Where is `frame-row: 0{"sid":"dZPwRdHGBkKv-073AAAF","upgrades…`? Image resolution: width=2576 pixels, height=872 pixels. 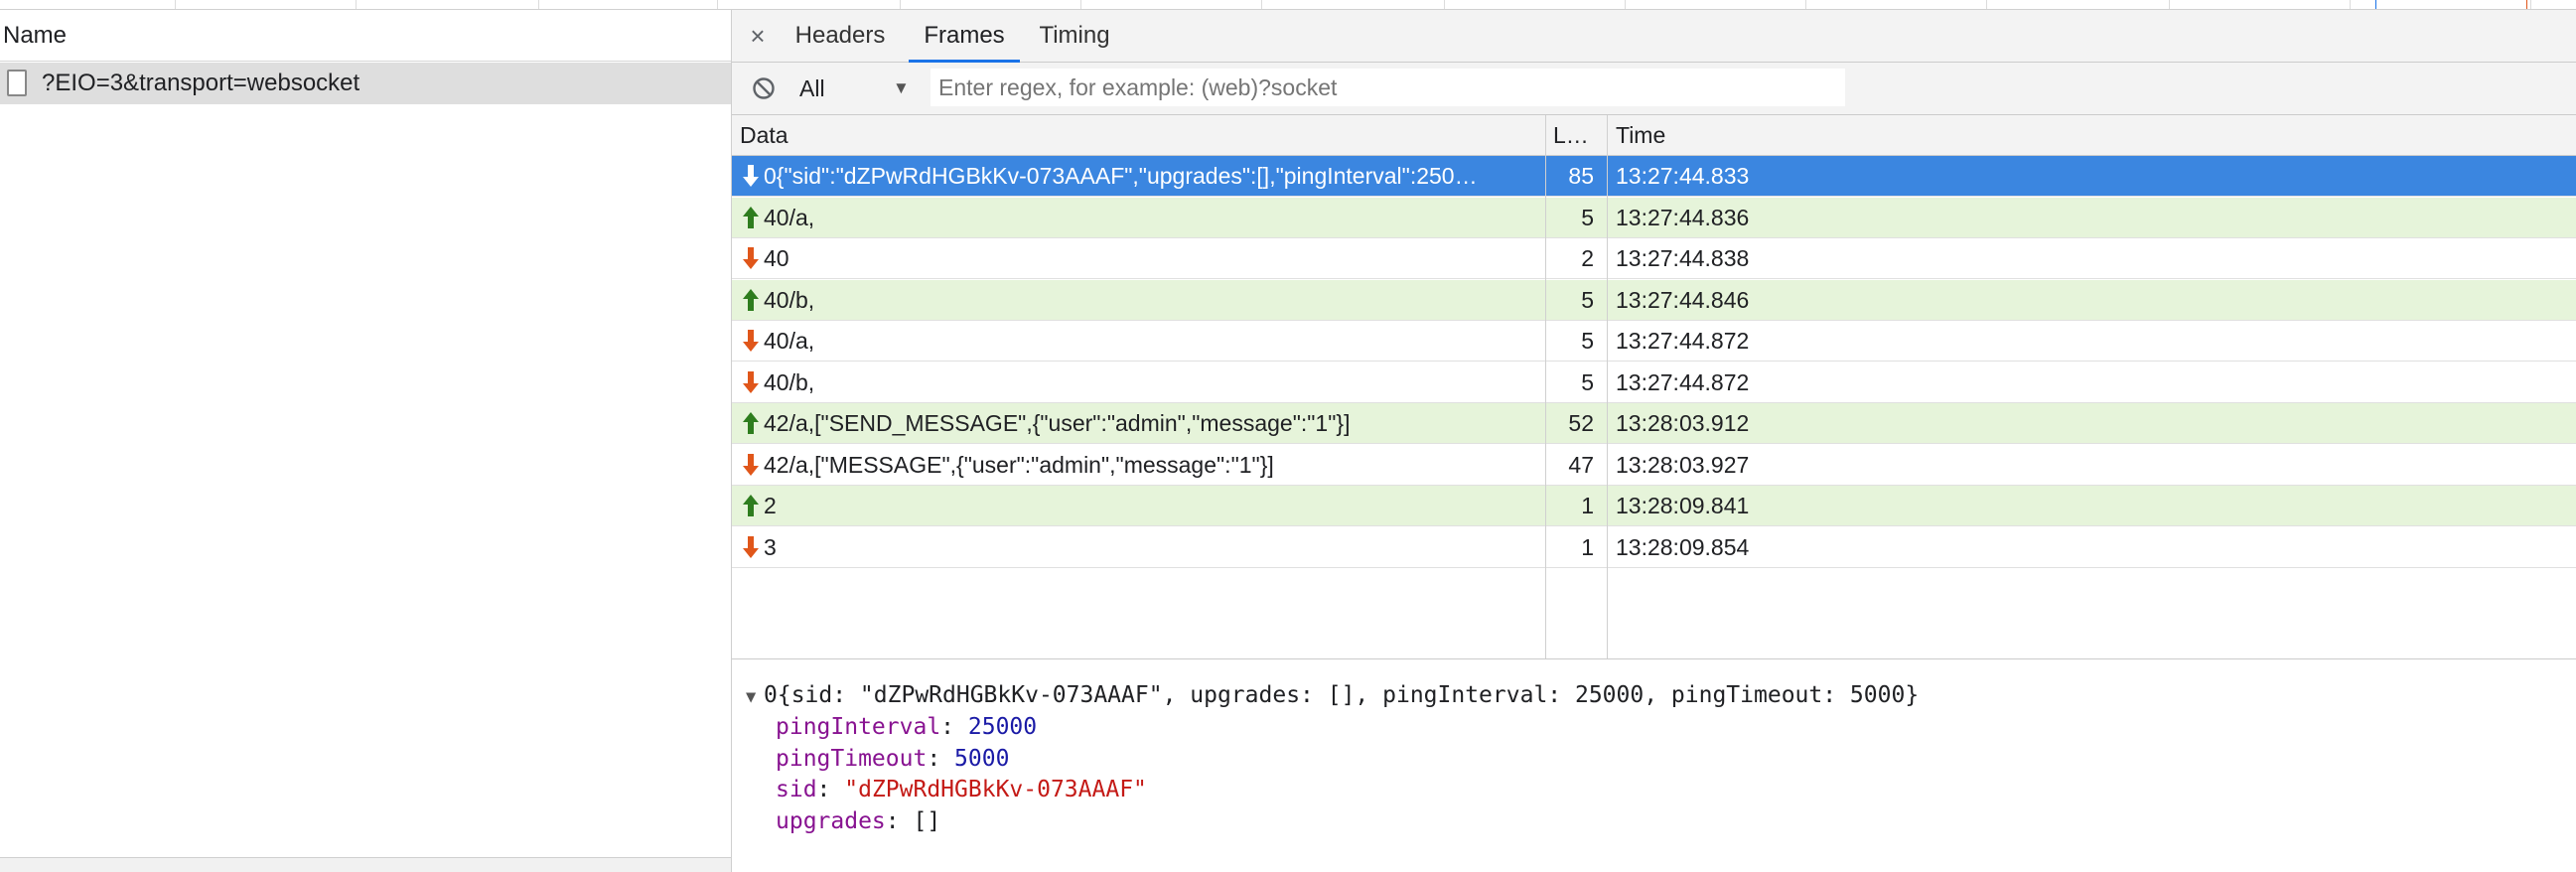 frame-row: 0{"sid":"dZPwRdHGBkKv-073AAAF","upgrades… is located at coordinates (1654, 176).